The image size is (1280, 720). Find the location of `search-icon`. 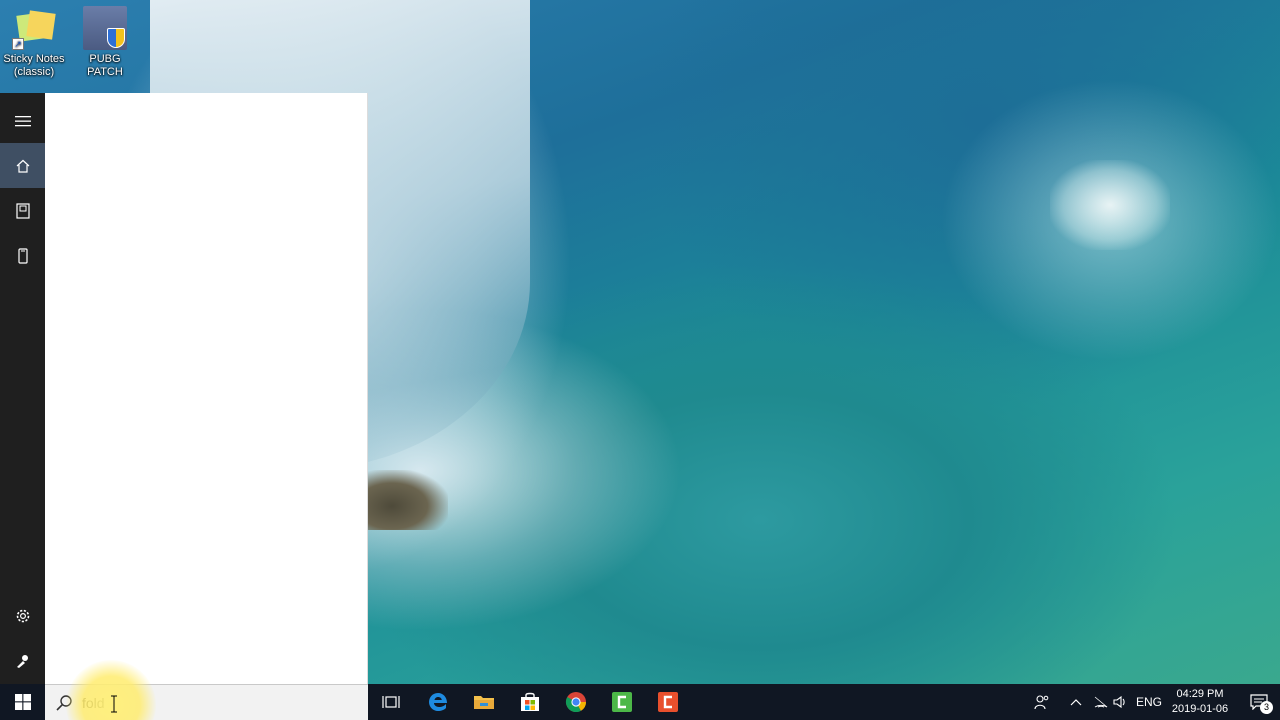

search-icon is located at coordinates (64, 703).